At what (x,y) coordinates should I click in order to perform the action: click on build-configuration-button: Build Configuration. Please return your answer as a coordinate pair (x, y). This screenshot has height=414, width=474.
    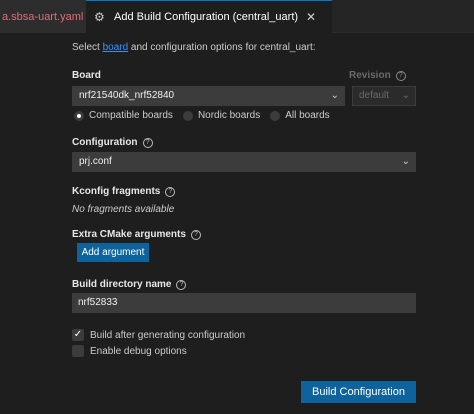
    Looking at the image, I should click on (358, 392).